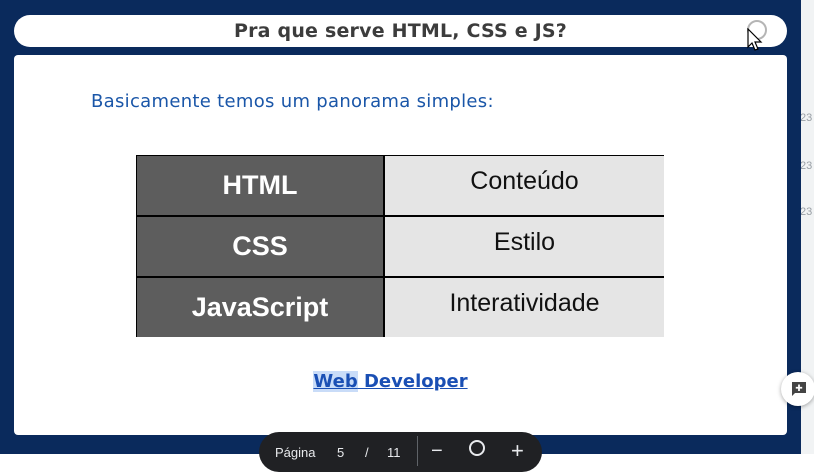 The width and height of the screenshot is (814, 472). I want to click on table-value: Estilo, so click(524, 246).